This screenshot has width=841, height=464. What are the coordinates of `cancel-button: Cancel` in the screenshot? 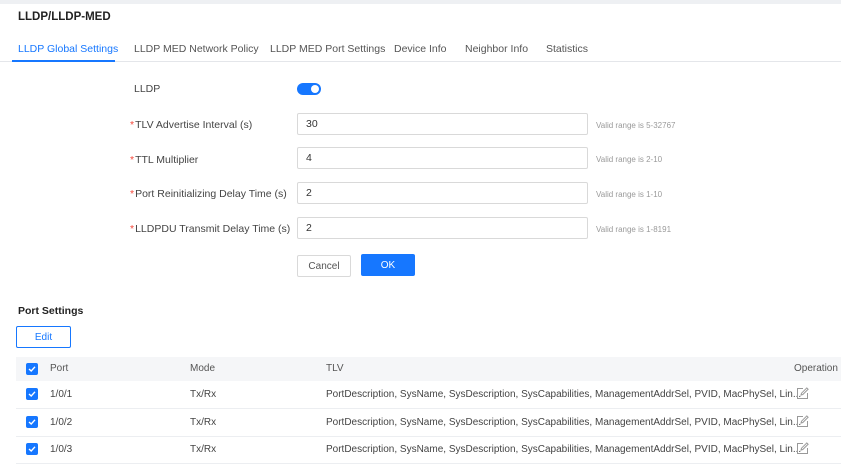 It's located at (324, 266).